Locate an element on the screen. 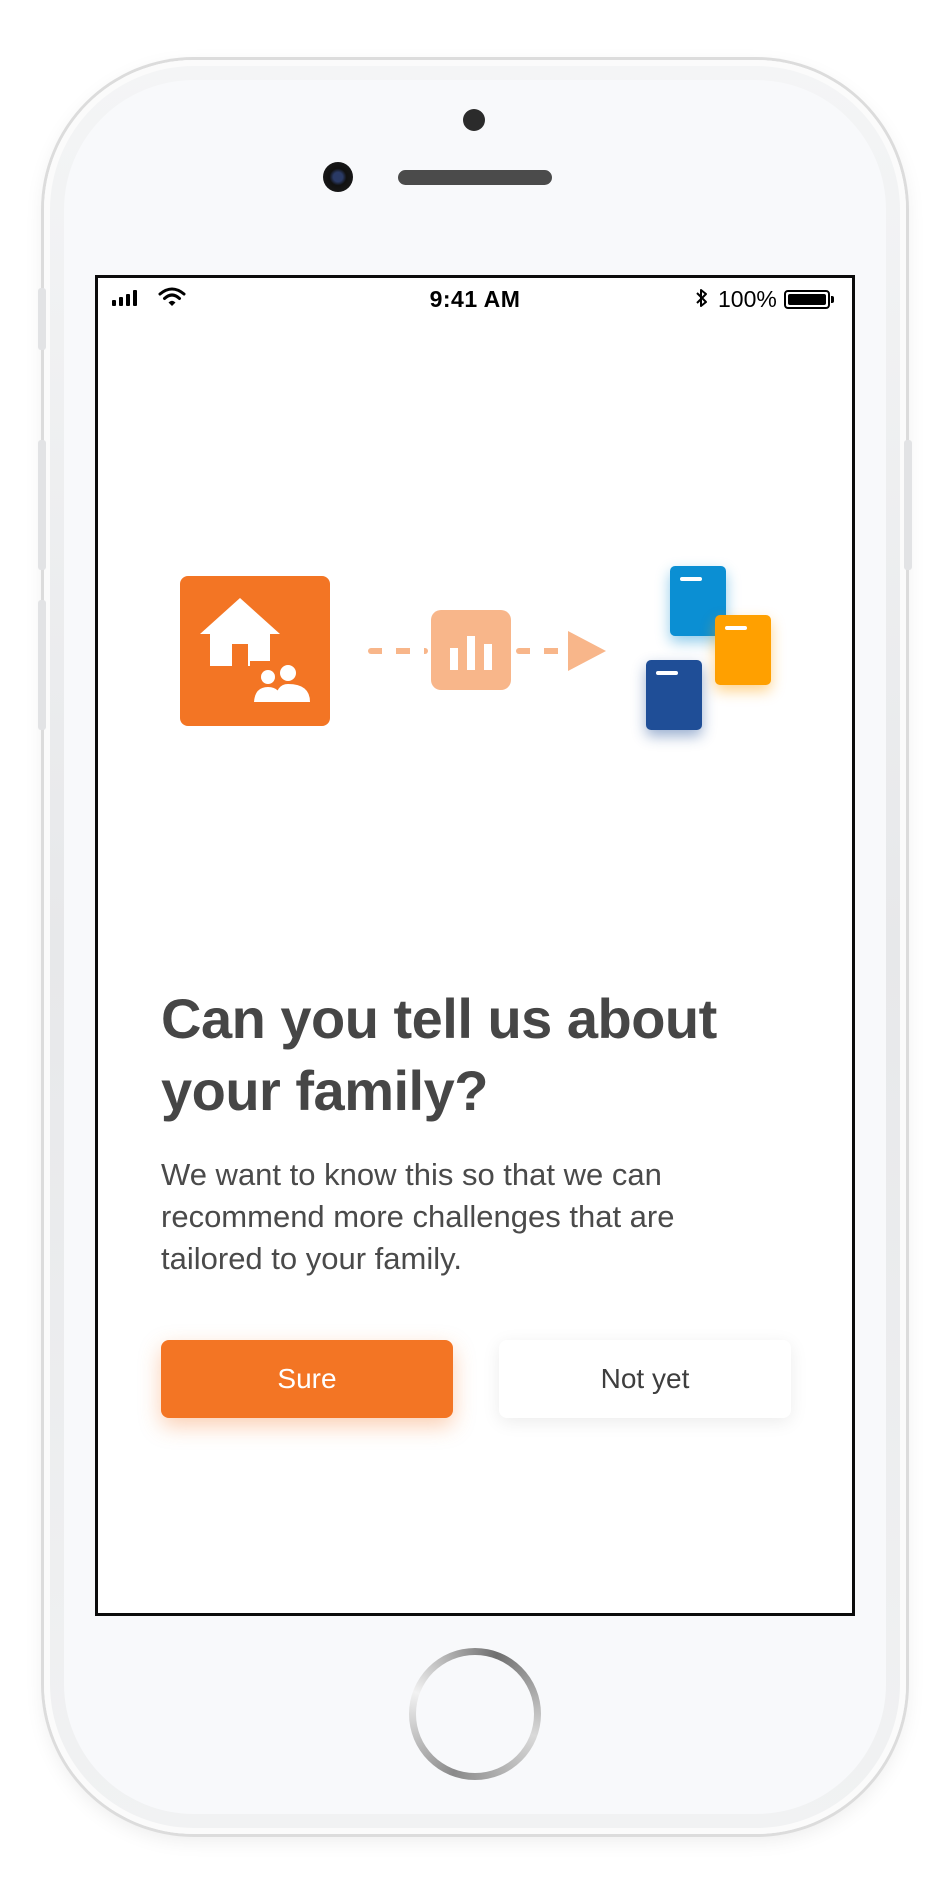  home-family-icon is located at coordinates (255, 651).